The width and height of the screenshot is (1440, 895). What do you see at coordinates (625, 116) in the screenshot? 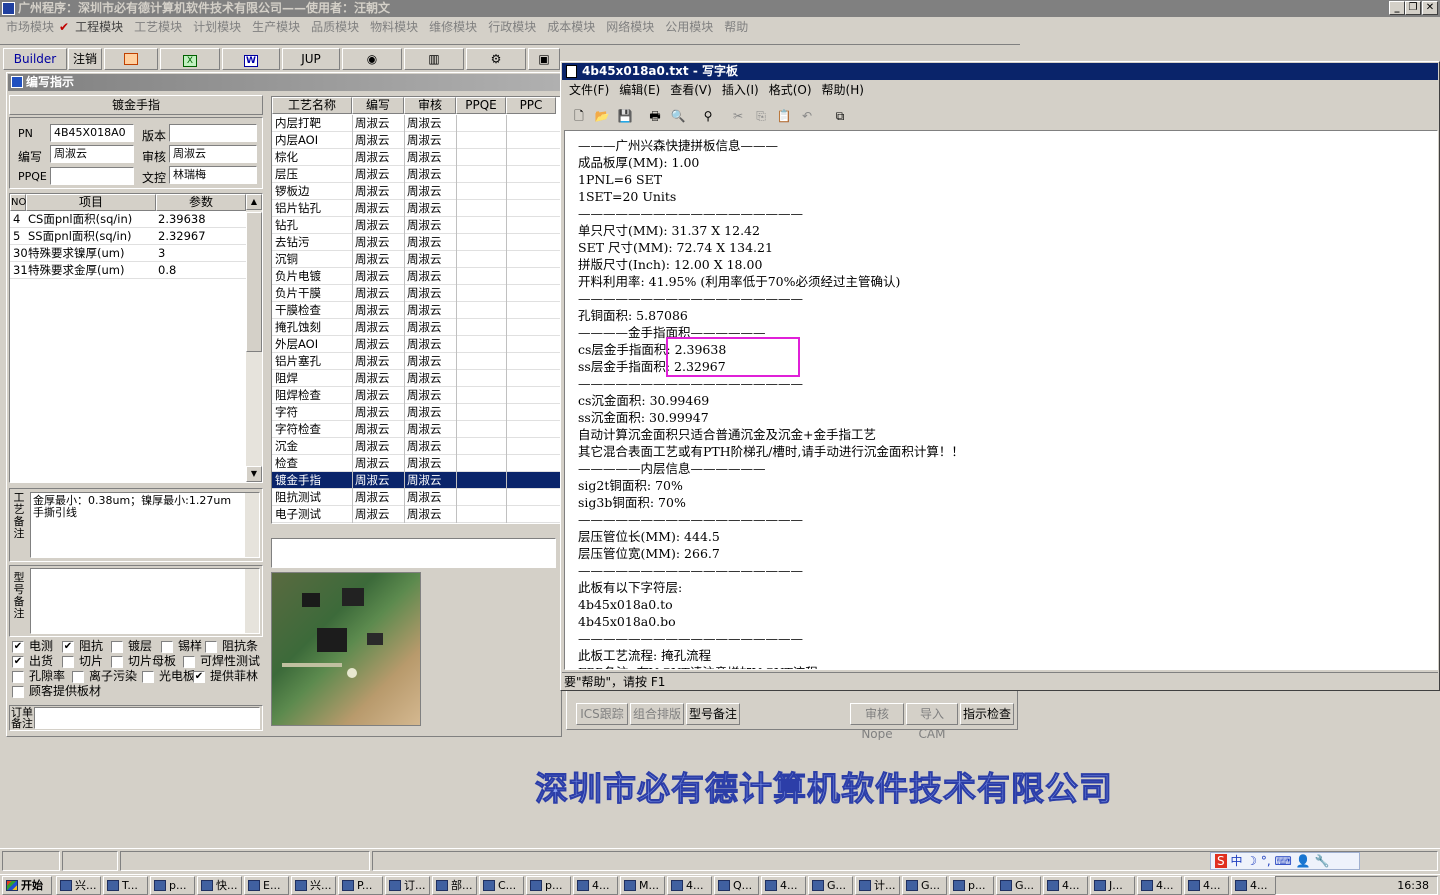
I see `save-icon: 💾` at bounding box center [625, 116].